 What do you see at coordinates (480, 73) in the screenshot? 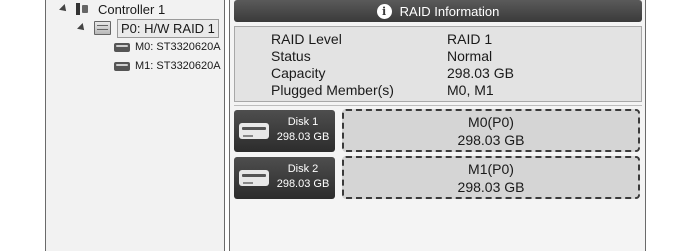
I see `info-value: 298.03 GB` at bounding box center [480, 73].